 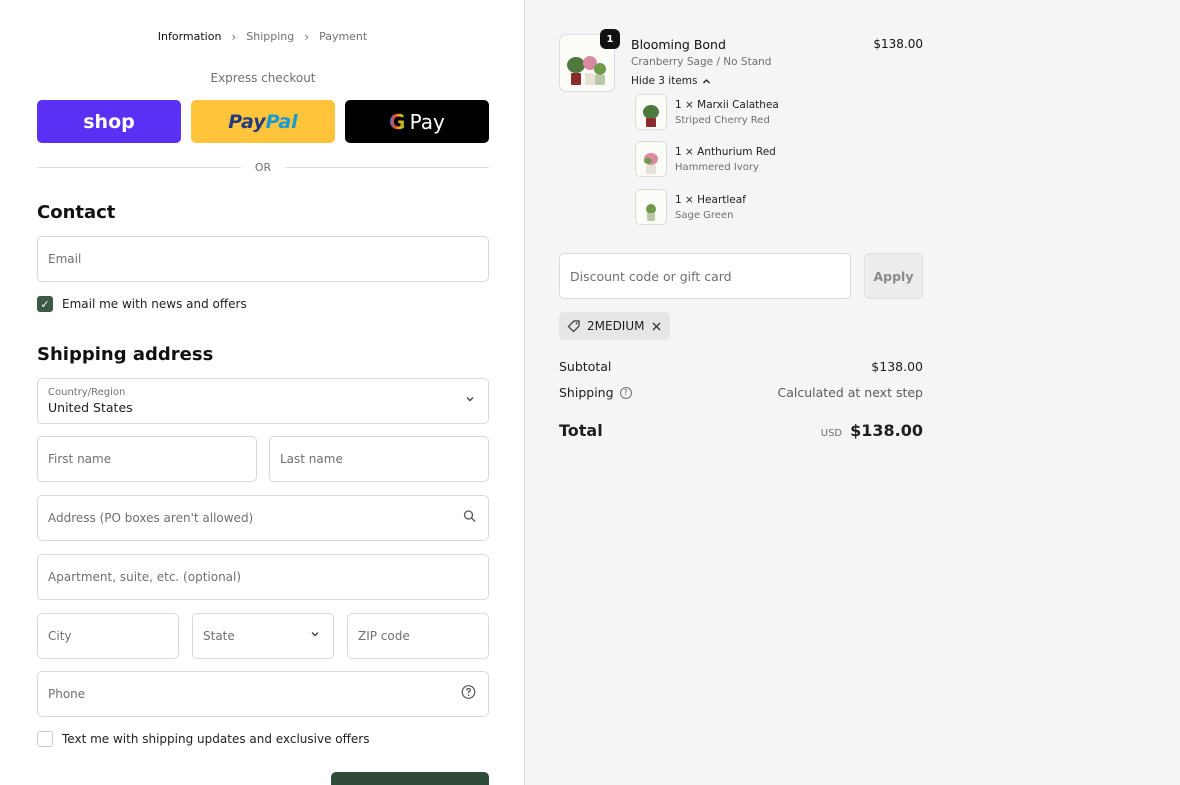 I want to click on state-select: State, so click(x=263, y=636).